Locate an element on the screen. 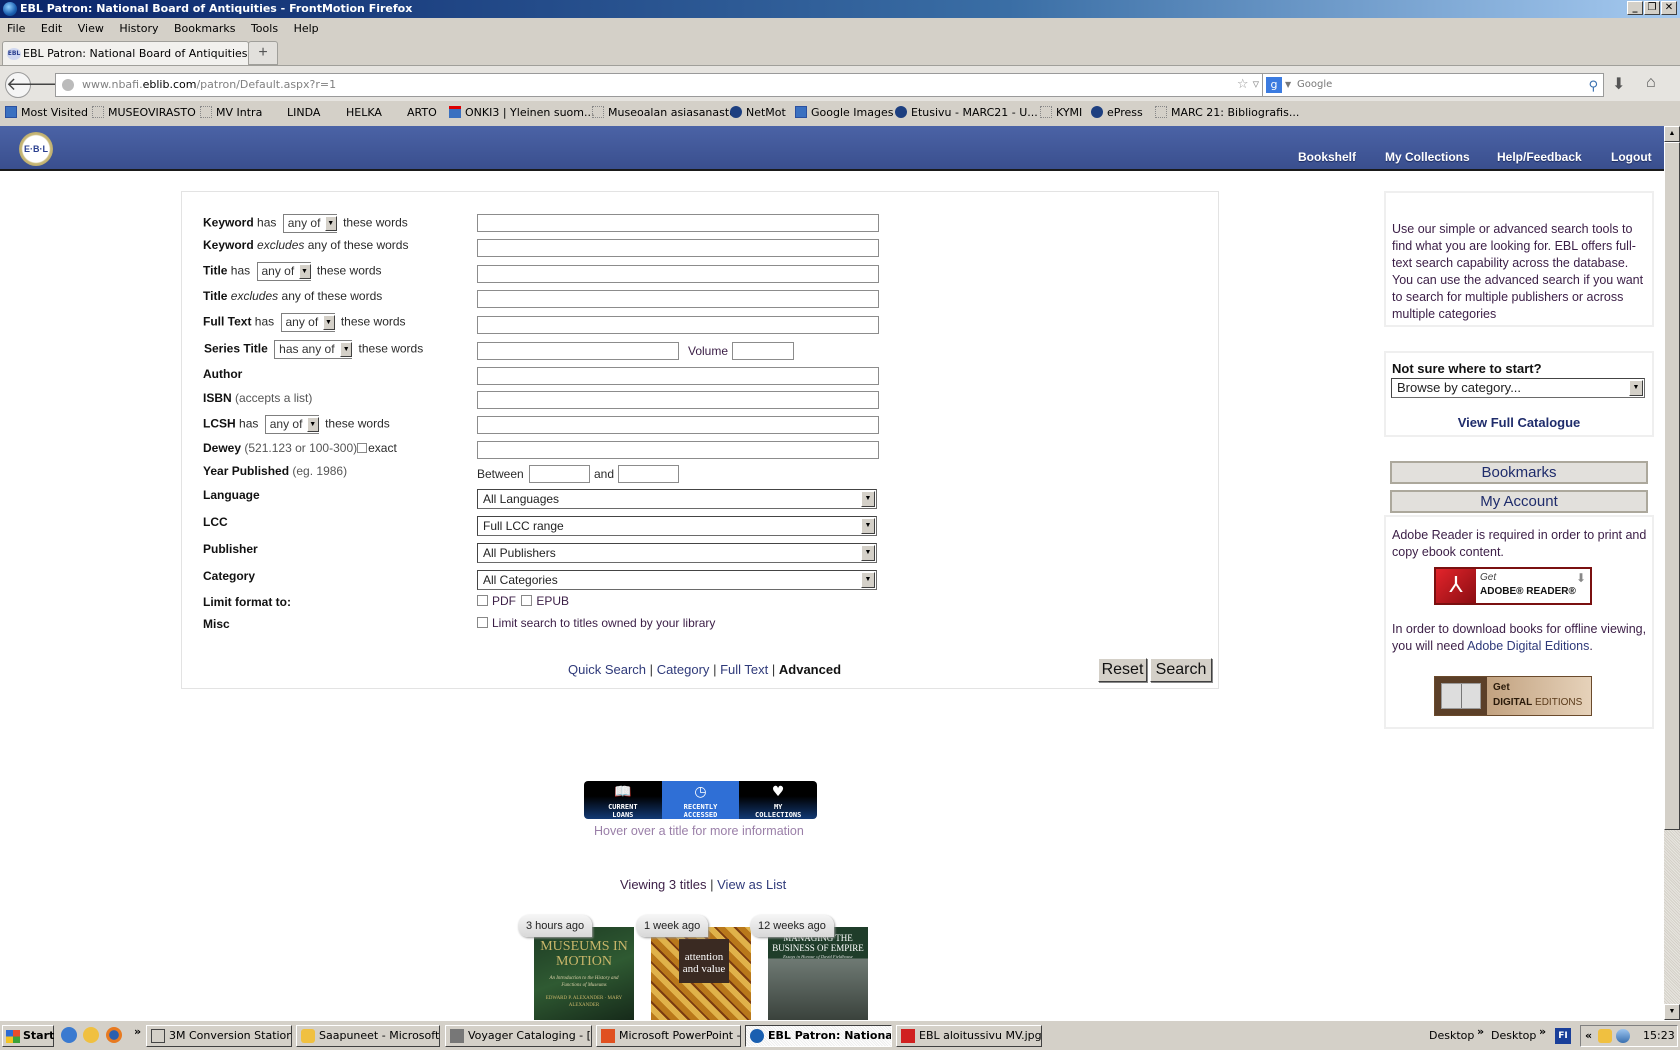 Image resolution: width=1680 pixels, height=1050 pixels. title-excludes-input is located at coordinates (678, 299).